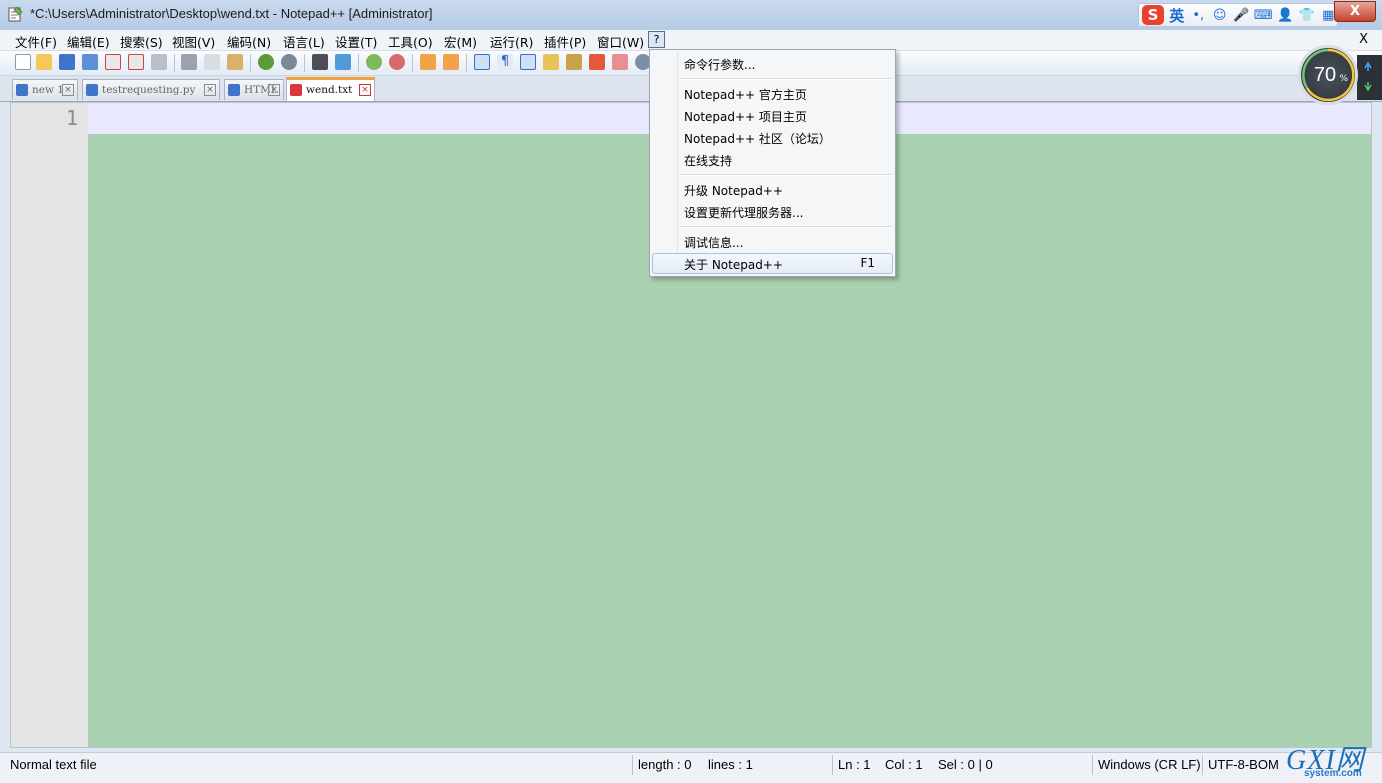 The height and width of the screenshot is (783, 1382). What do you see at coordinates (48, 90) in the screenshot?
I see `tab-label: new 1` at bounding box center [48, 90].